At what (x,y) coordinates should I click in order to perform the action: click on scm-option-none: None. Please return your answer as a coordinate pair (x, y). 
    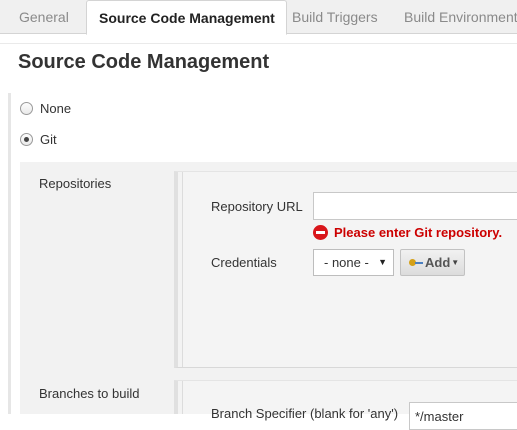
    Looking at the image, I should click on (45, 108).